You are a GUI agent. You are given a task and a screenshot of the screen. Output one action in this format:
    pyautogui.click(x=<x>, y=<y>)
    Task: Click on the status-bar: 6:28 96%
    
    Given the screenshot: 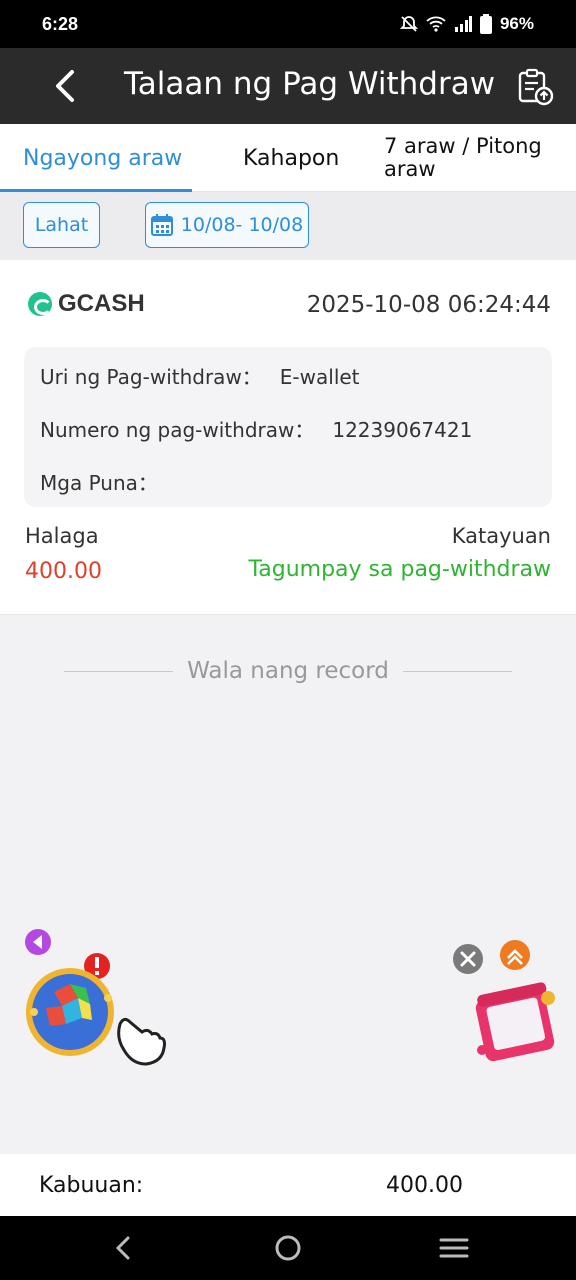 What is the action you would take?
    pyautogui.click(x=288, y=24)
    